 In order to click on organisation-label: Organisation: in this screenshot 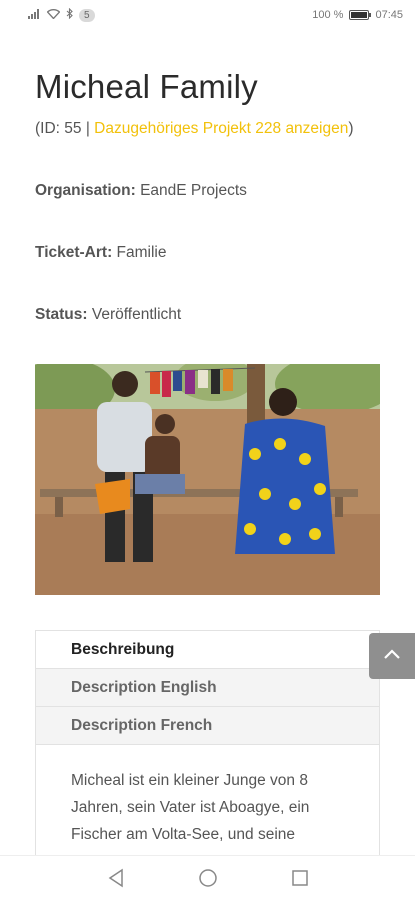, I will do `click(85, 190)`.